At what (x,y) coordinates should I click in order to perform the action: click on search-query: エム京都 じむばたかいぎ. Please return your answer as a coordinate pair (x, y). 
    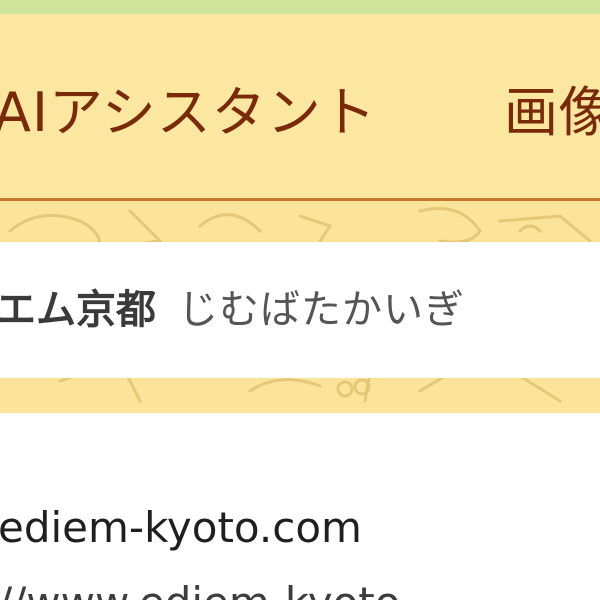
    Looking at the image, I should click on (232, 310).